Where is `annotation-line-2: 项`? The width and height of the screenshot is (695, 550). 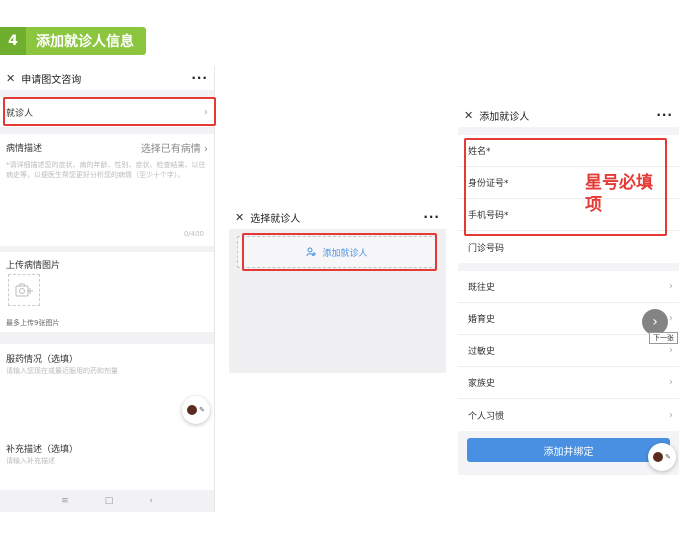
annotation-line-2: 项 is located at coordinates (593, 205).